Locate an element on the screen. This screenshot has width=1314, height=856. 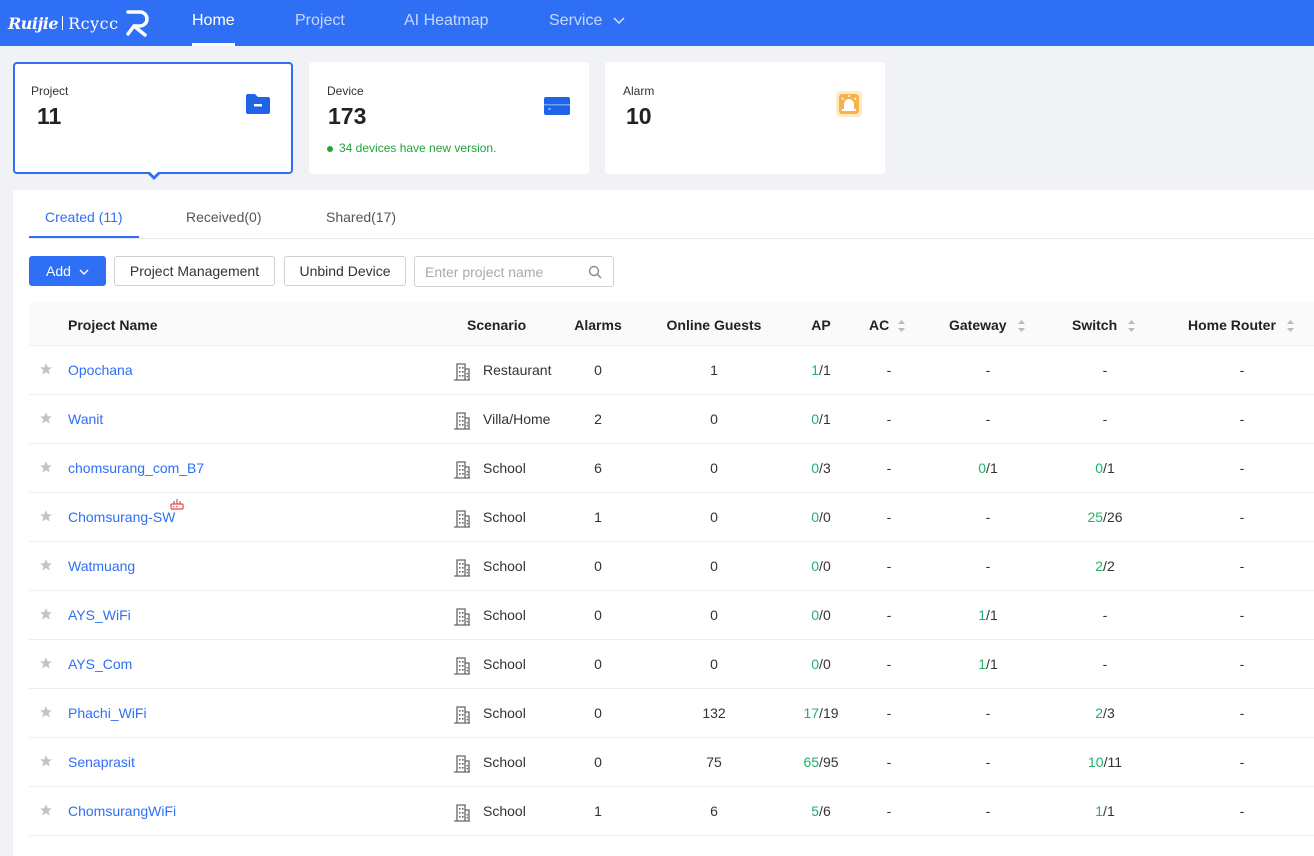
project-name-link: chomsurang_com_B7 is located at coordinates (136, 468).